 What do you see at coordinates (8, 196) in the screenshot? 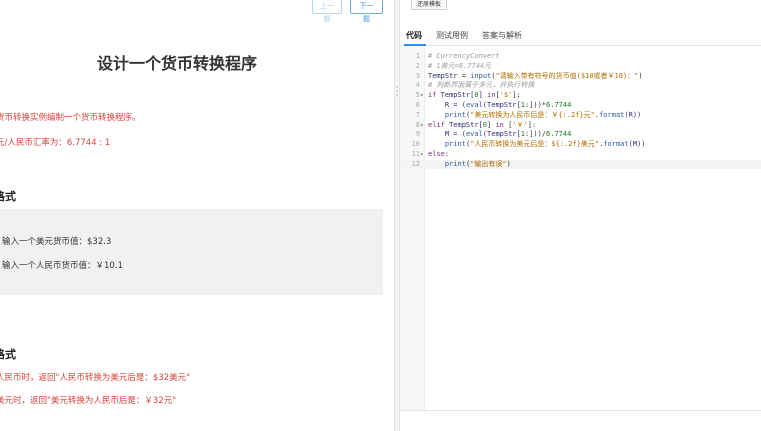
I see `input-format-heading: 格式` at bounding box center [8, 196].